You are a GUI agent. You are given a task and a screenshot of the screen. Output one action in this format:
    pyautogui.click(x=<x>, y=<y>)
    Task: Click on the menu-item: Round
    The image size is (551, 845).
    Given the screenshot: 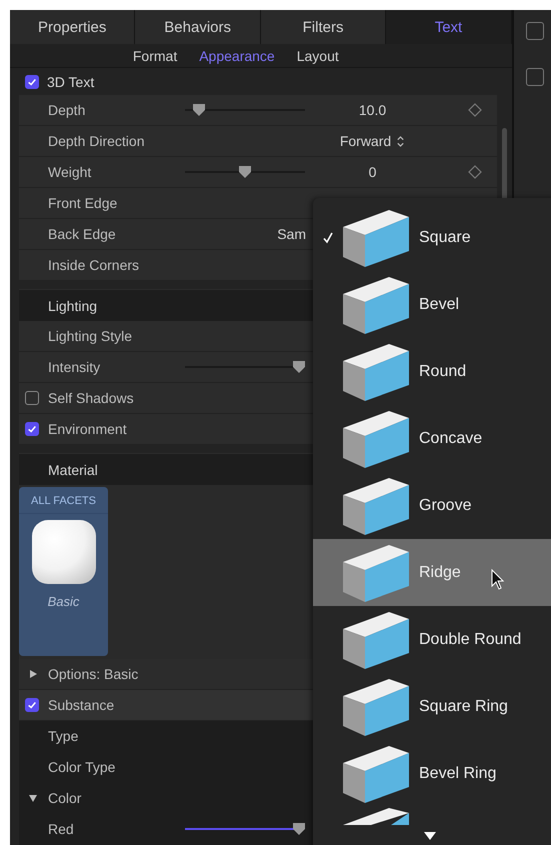 What is the action you would take?
    pyautogui.click(x=432, y=371)
    